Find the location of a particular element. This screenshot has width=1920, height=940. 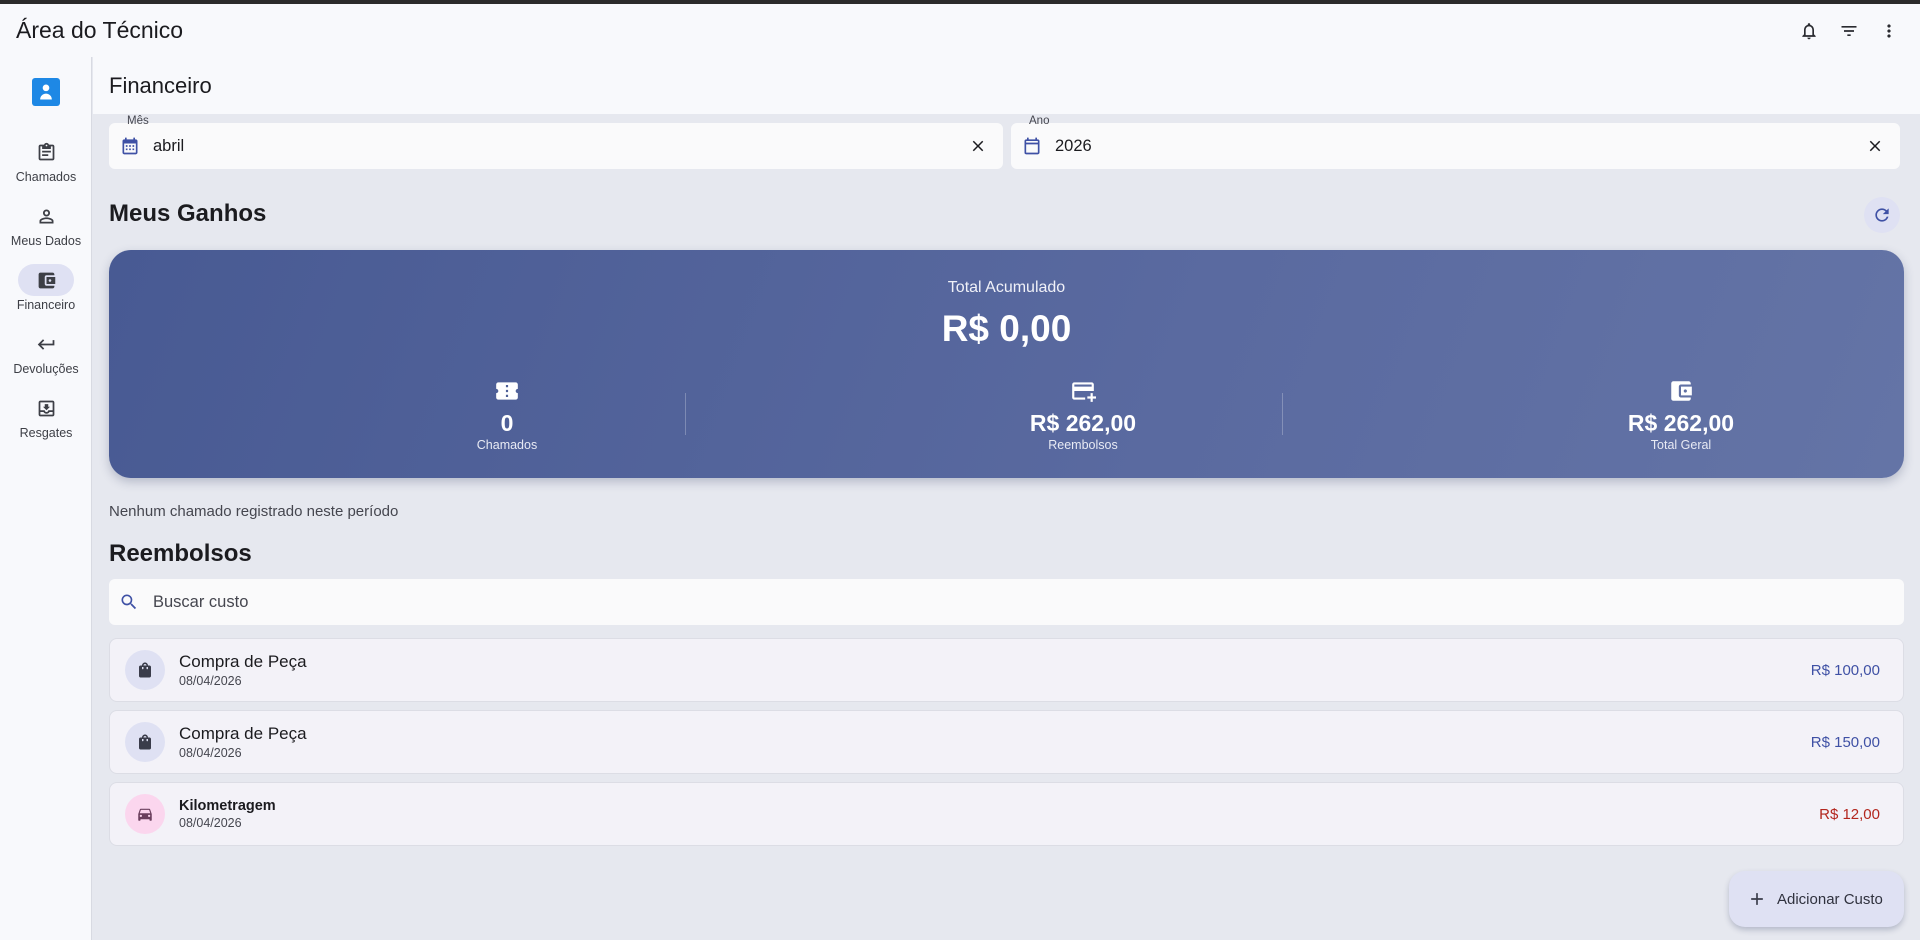

list-item: Compra de Peça 08/04/2026 R$ 100,00 is located at coordinates (1006, 670).